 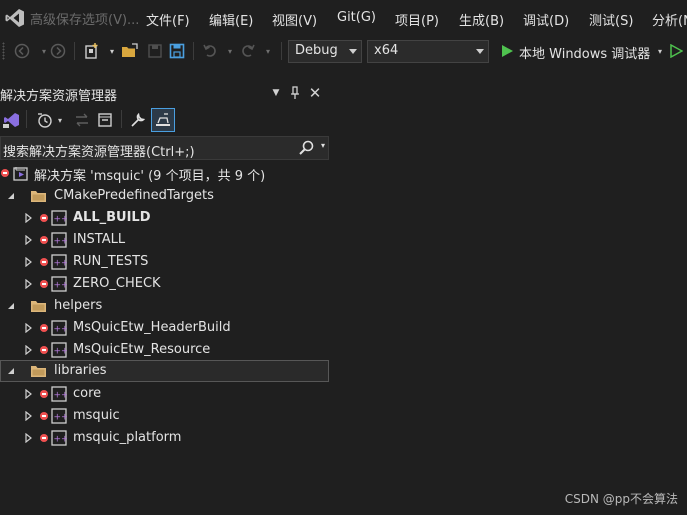 What do you see at coordinates (78, 305) in the screenshot?
I see `folder-label: helpers` at bounding box center [78, 305].